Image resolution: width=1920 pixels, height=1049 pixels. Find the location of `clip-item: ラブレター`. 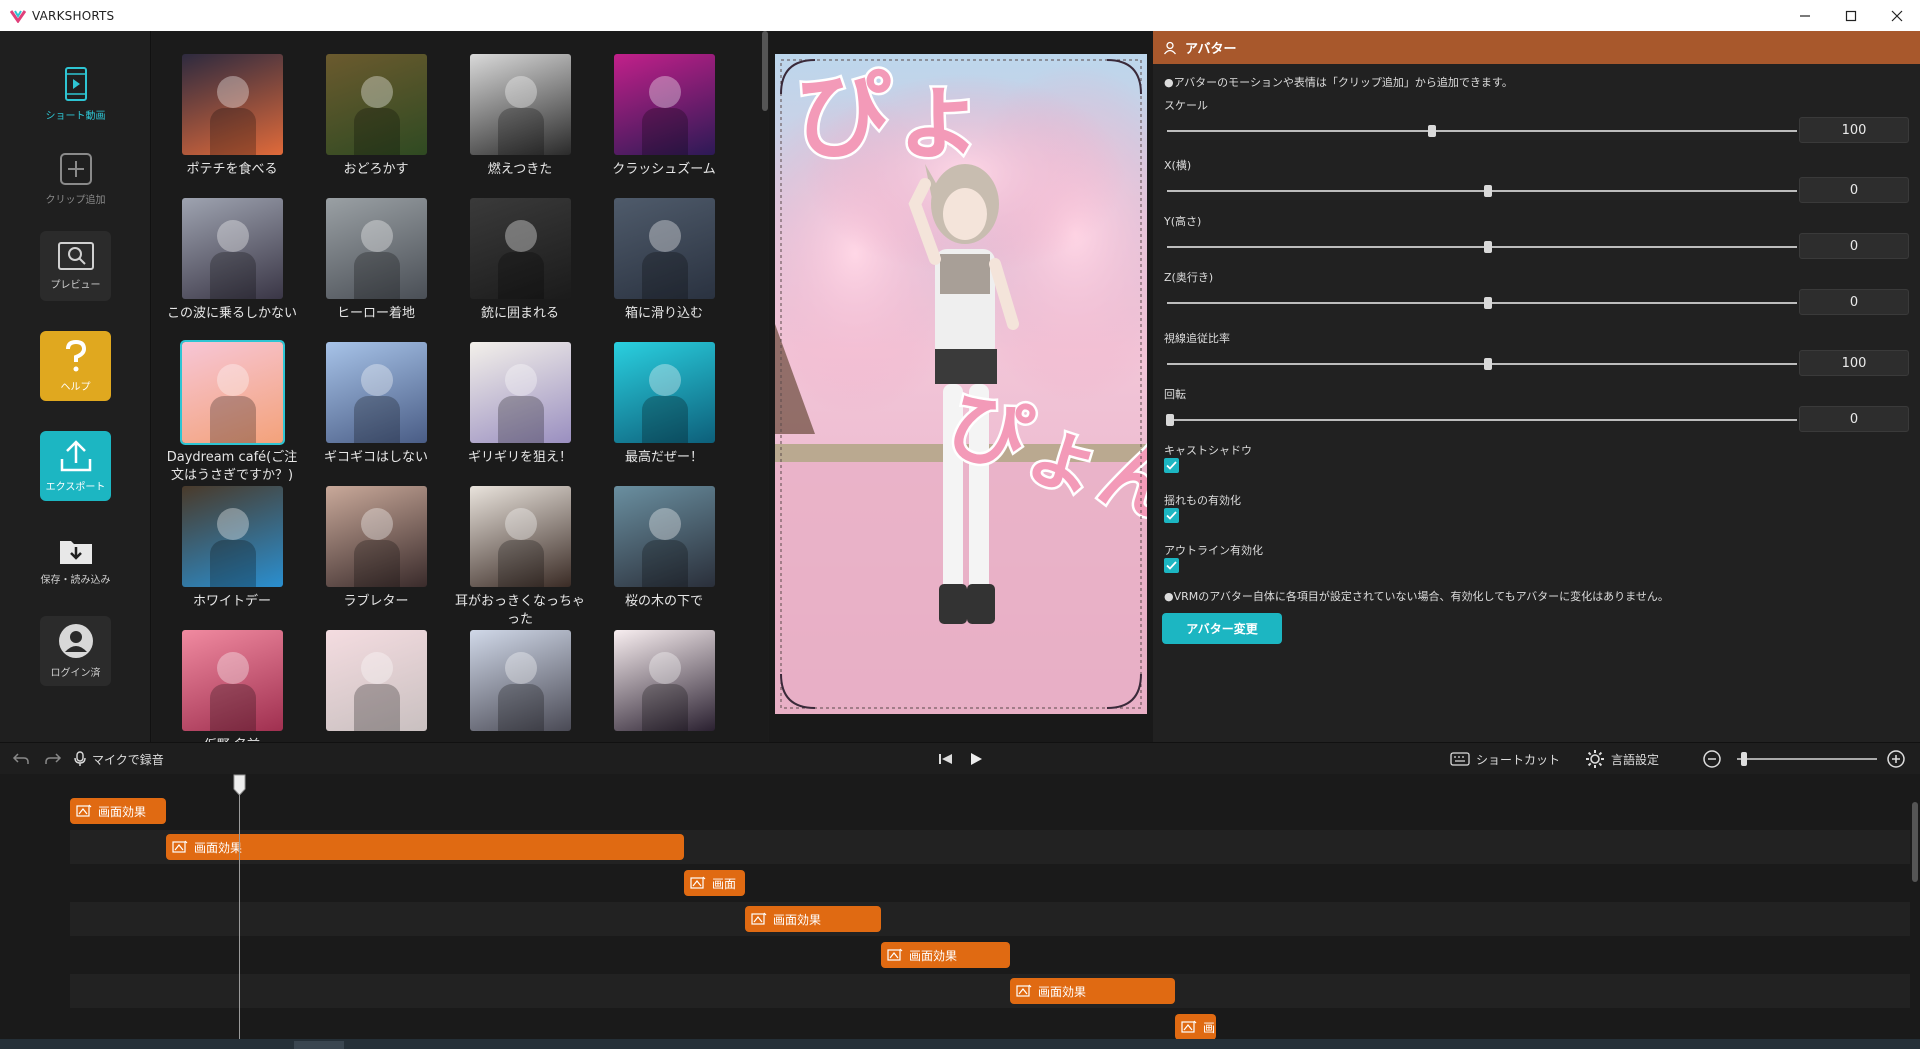

clip-item: ラブレター is located at coordinates (376, 548).